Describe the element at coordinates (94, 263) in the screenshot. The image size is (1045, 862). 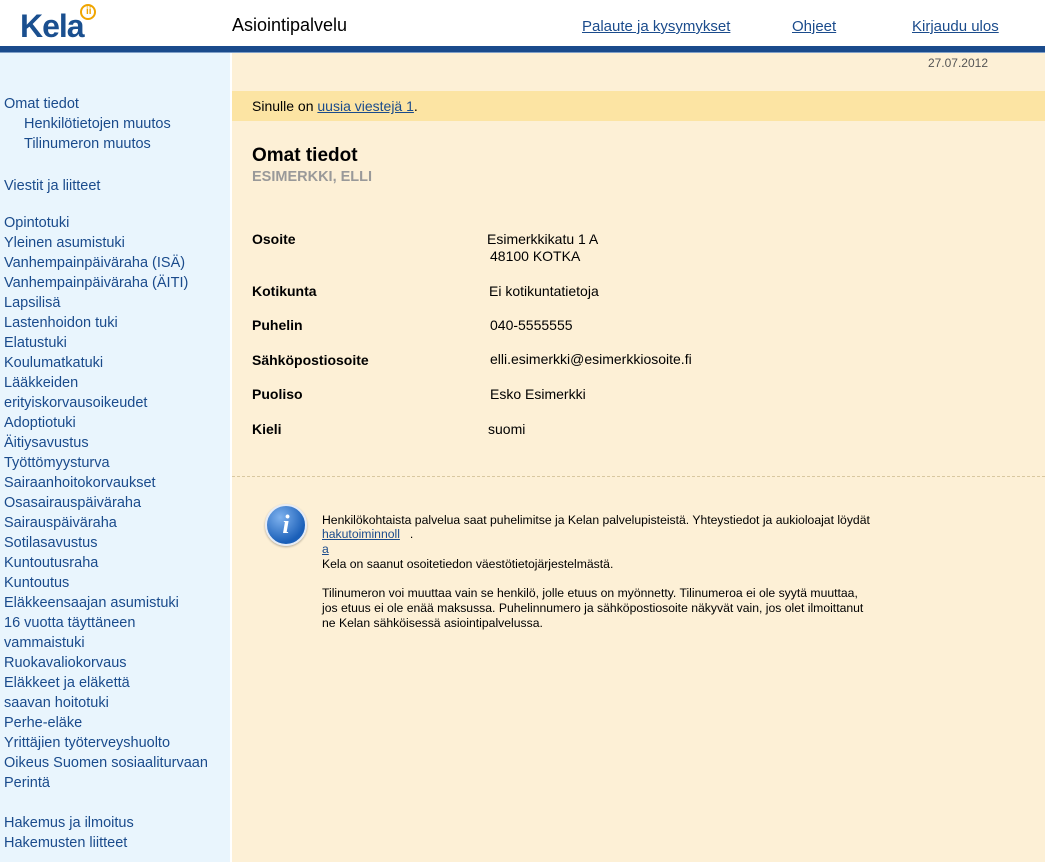
I see `nav-vanhempainpaivaraha-isa: Vanhempainpäiväraha (ISÄ)` at that location.